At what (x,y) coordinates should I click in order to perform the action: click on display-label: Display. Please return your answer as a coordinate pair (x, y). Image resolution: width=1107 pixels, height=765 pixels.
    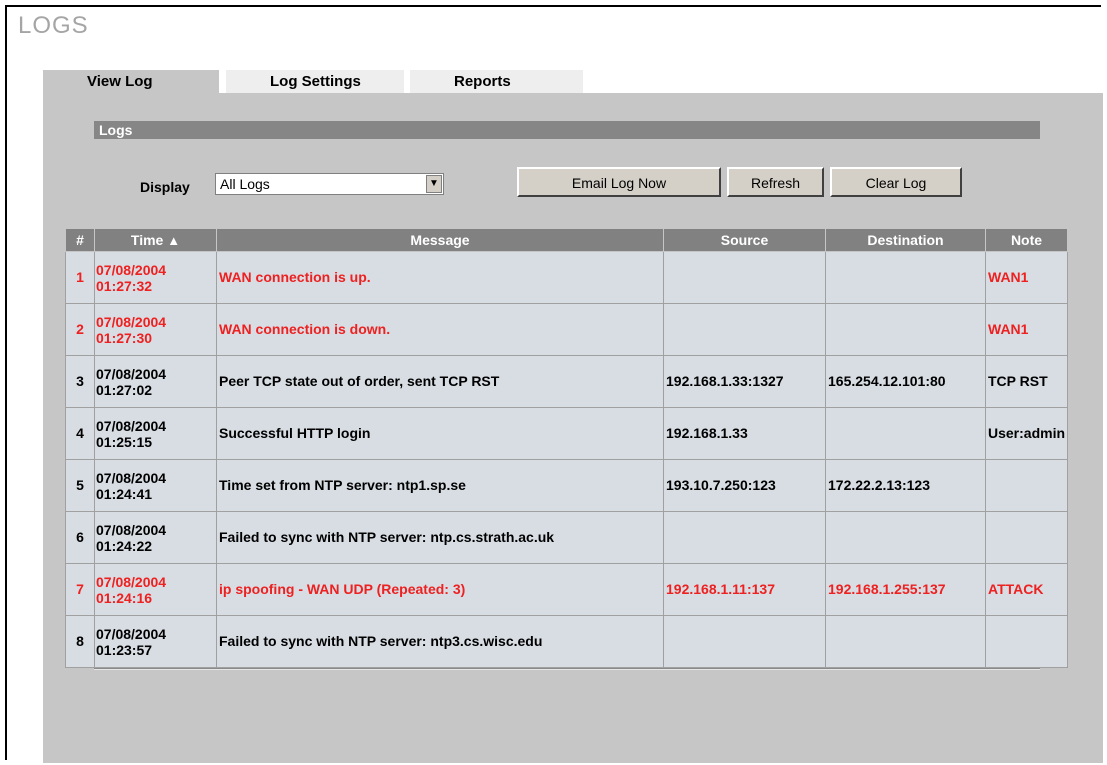
    Looking at the image, I should click on (165, 187).